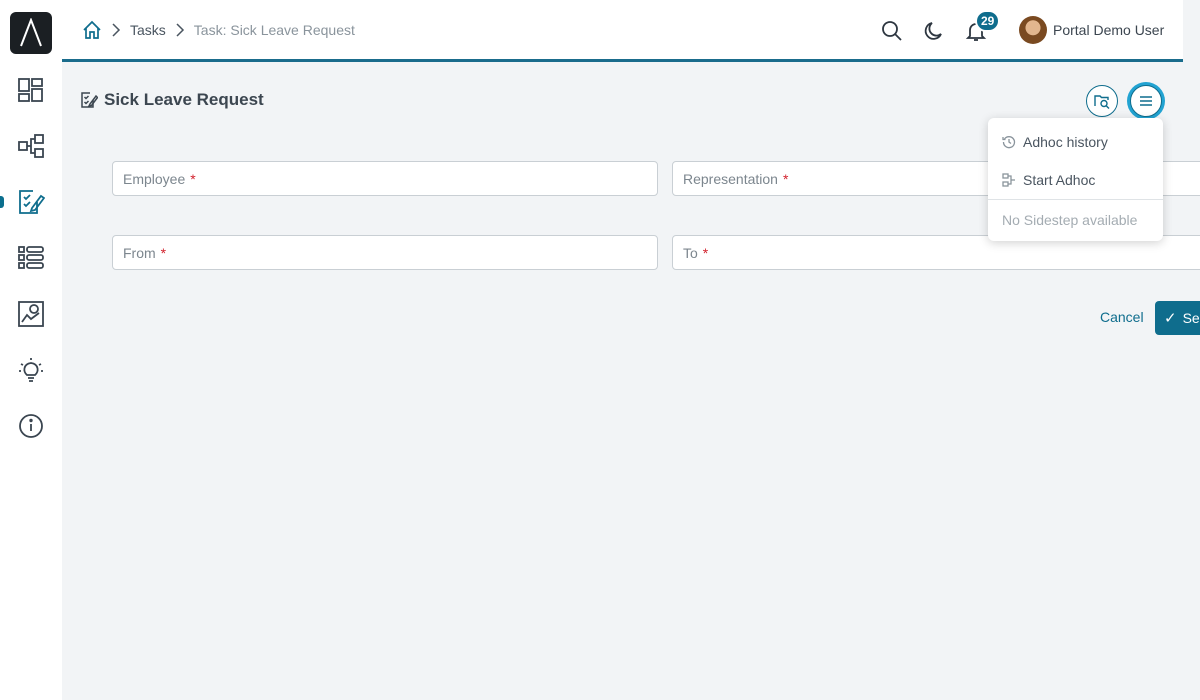 This screenshot has width=1200, height=700. Describe the element at coordinates (1059, 180) in the screenshot. I see `menu-item-label: Start Adhoc` at that location.